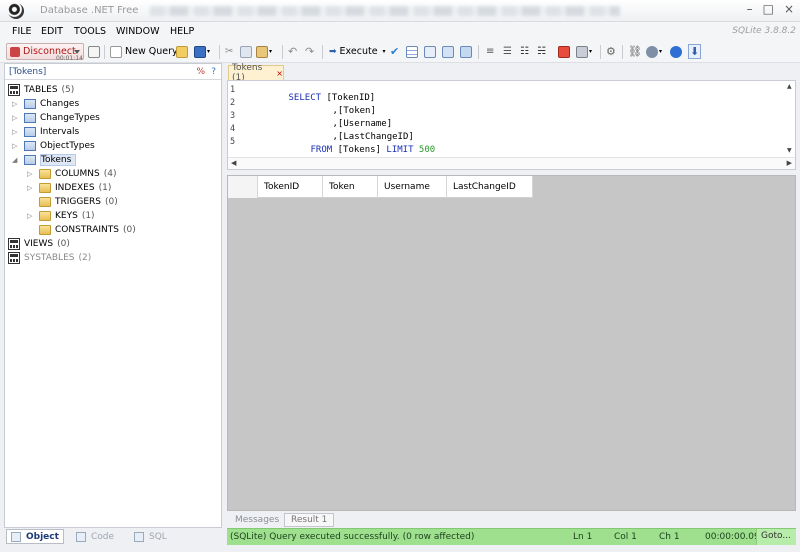 This screenshot has width=800, height=552. What do you see at coordinates (30, 104) in the screenshot?
I see `table-icon` at bounding box center [30, 104].